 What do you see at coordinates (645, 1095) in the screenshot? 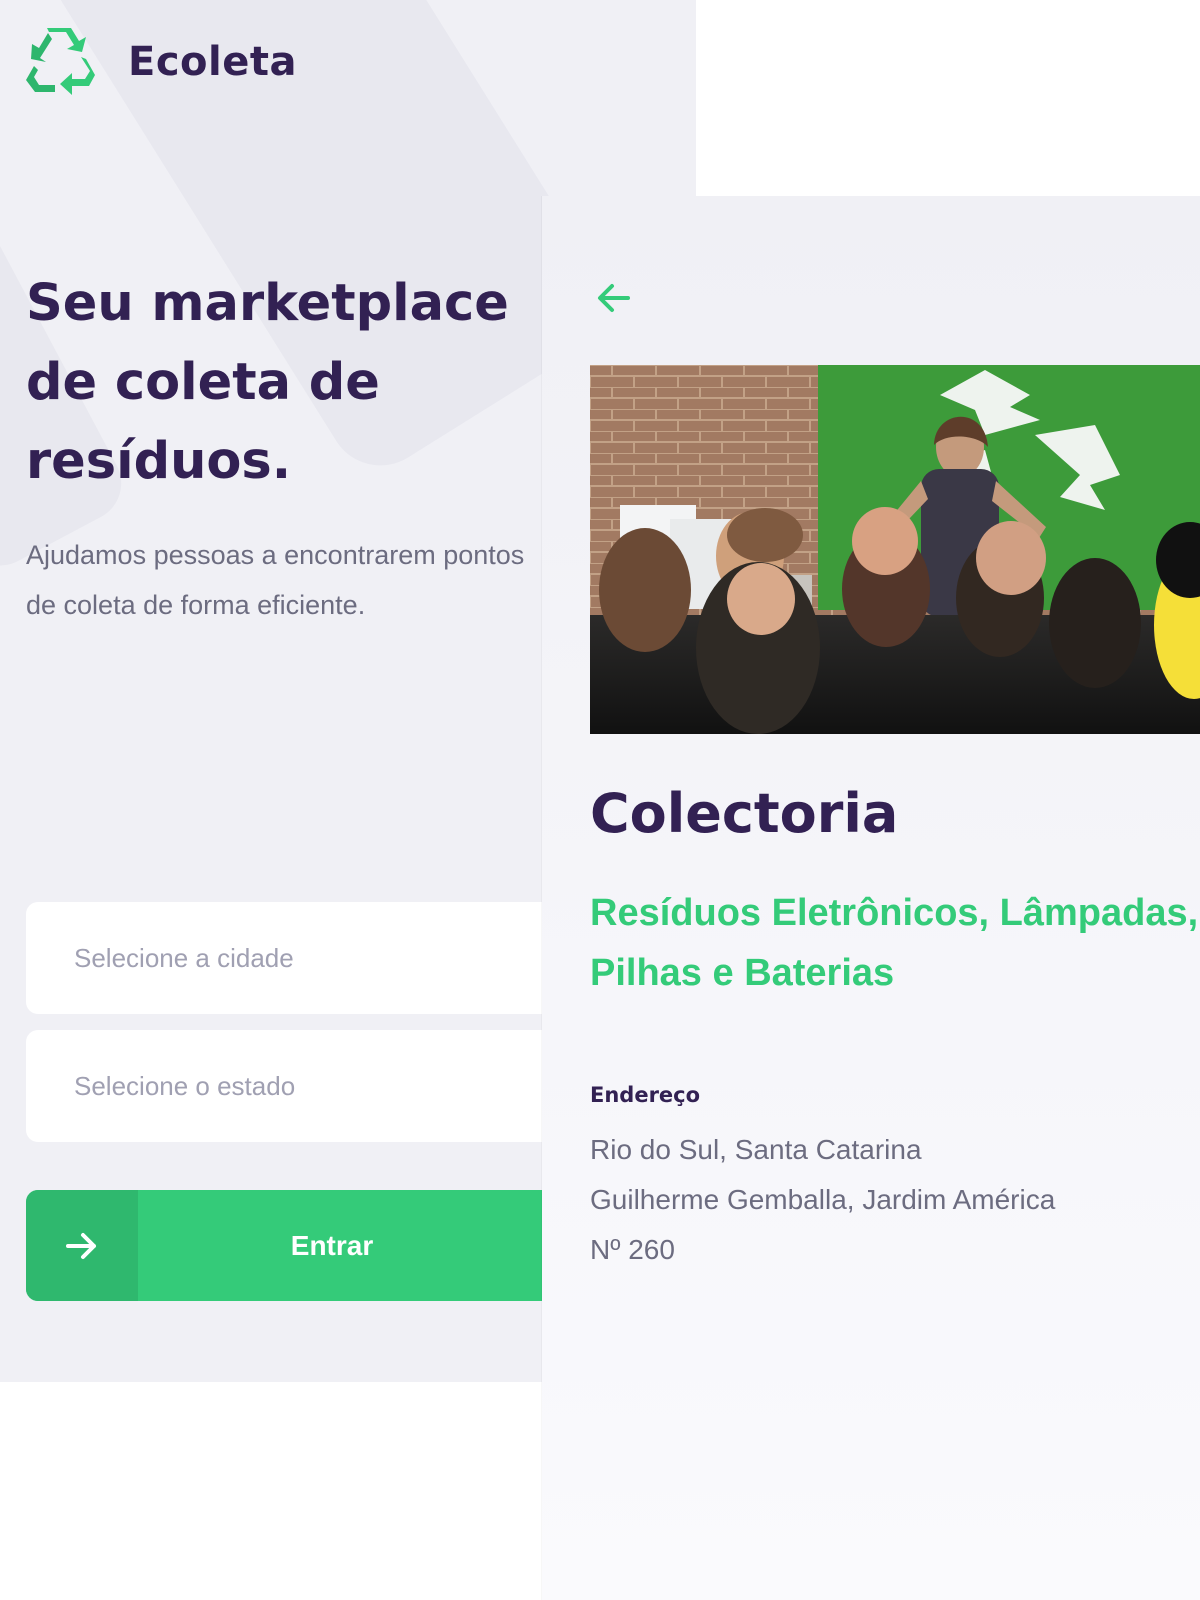
I see `address-title: Endereço` at bounding box center [645, 1095].